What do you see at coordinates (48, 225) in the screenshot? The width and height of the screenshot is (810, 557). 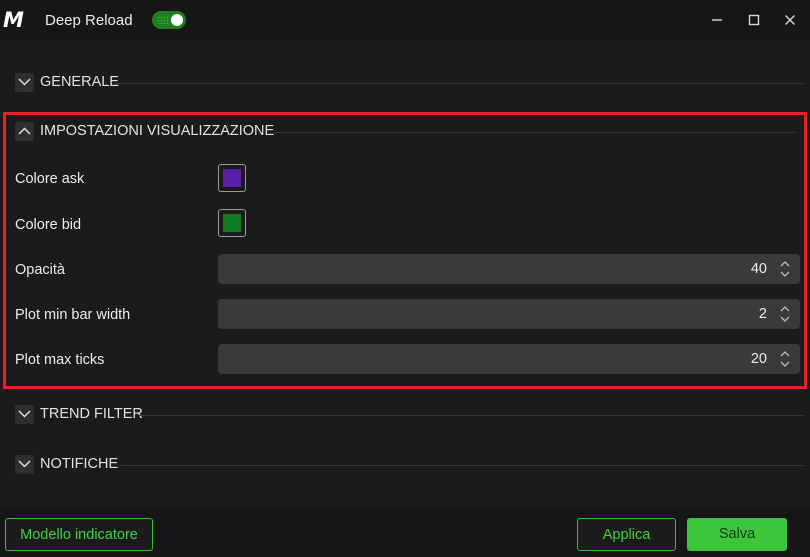 I see `bid-color-label: Colore bid` at bounding box center [48, 225].